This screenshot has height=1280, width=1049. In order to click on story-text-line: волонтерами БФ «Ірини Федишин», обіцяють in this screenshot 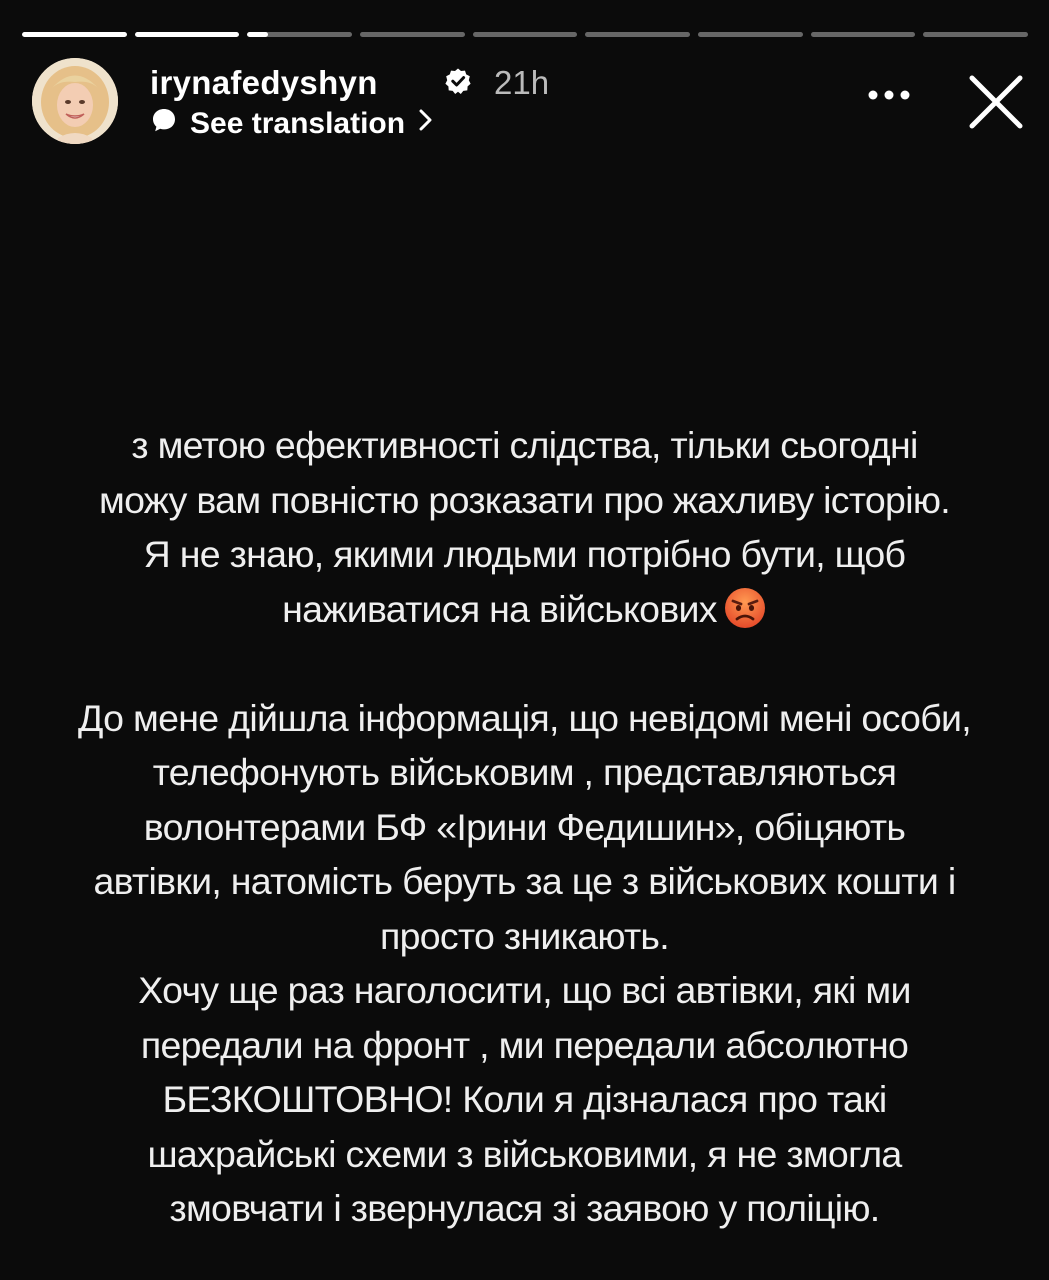, I will do `click(524, 826)`.